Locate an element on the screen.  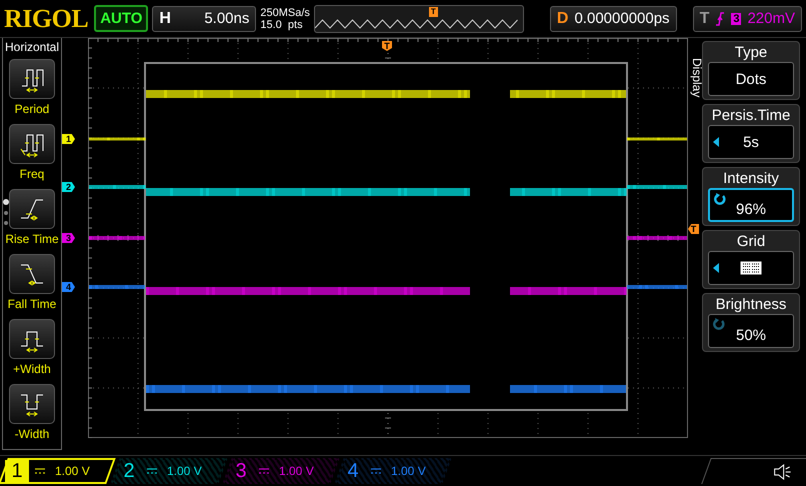
channel-number: 2 is located at coordinates (129, 471).